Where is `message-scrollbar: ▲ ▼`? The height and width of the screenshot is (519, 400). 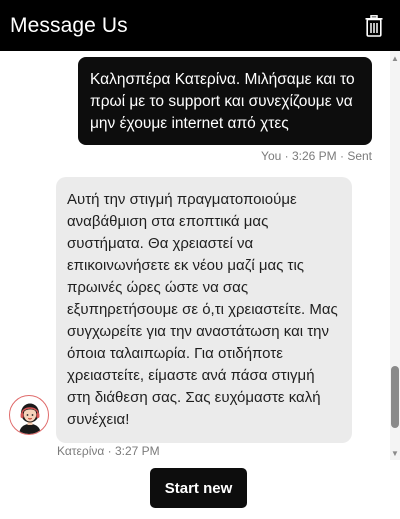 message-scrollbar: ▲ ▼ is located at coordinates (395, 255).